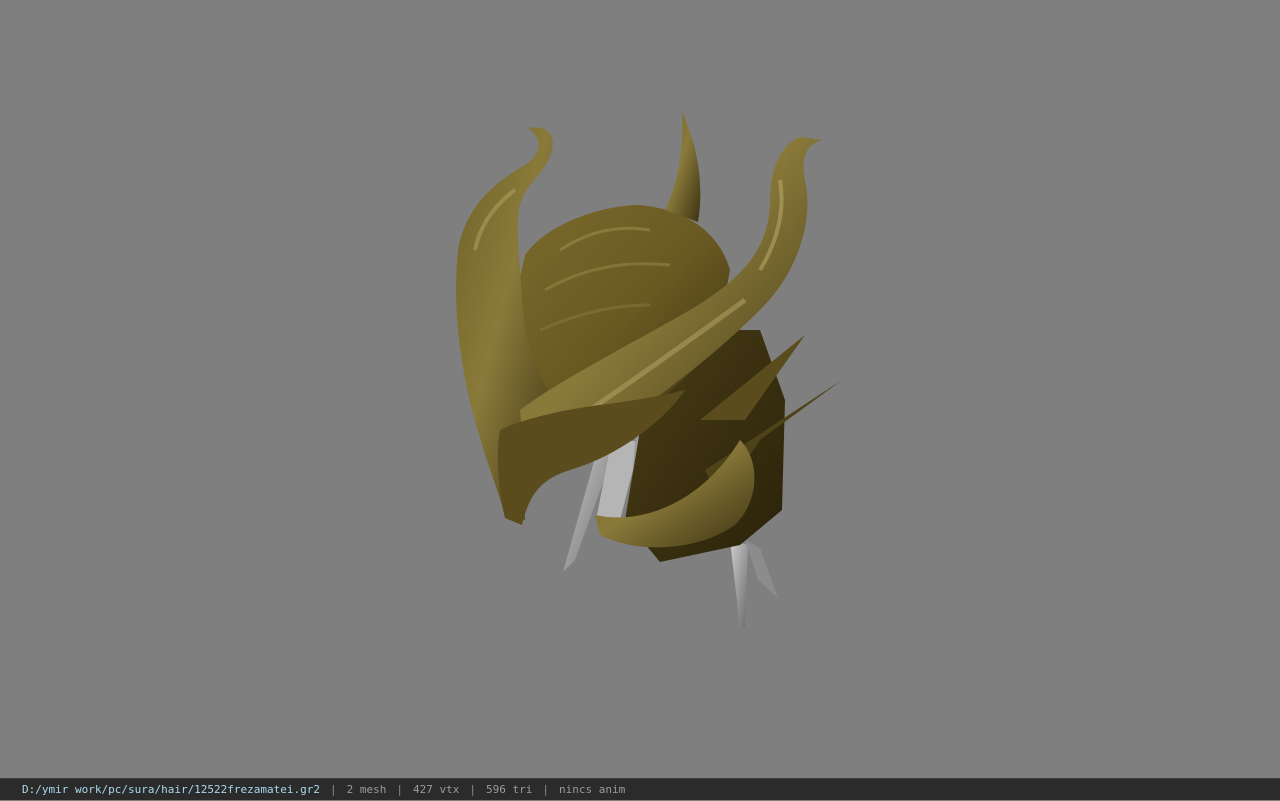  Describe the element at coordinates (592, 789) in the screenshot. I see `animation-status-label: nincs anim` at that location.